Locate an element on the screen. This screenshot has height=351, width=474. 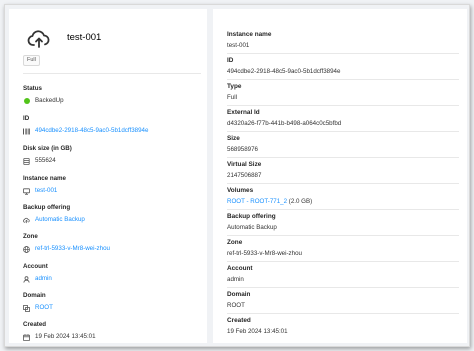
domain-field: Domain ROOT is located at coordinates (113, 302).